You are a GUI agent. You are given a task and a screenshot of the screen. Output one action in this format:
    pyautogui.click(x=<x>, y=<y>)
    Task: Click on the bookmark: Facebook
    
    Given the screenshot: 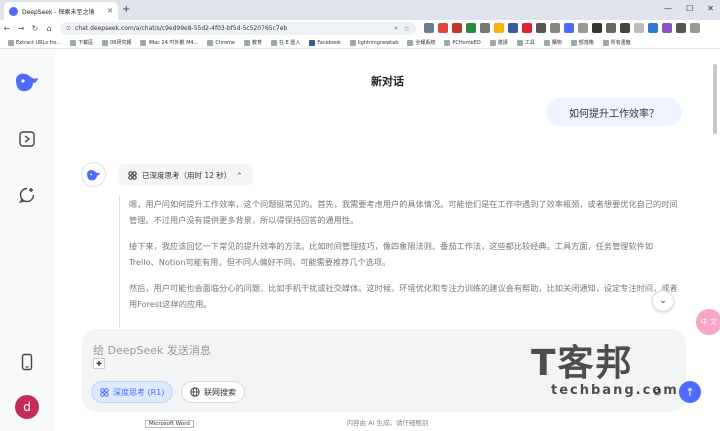 What is the action you would take?
    pyautogui.click(x=325, y=42)
    